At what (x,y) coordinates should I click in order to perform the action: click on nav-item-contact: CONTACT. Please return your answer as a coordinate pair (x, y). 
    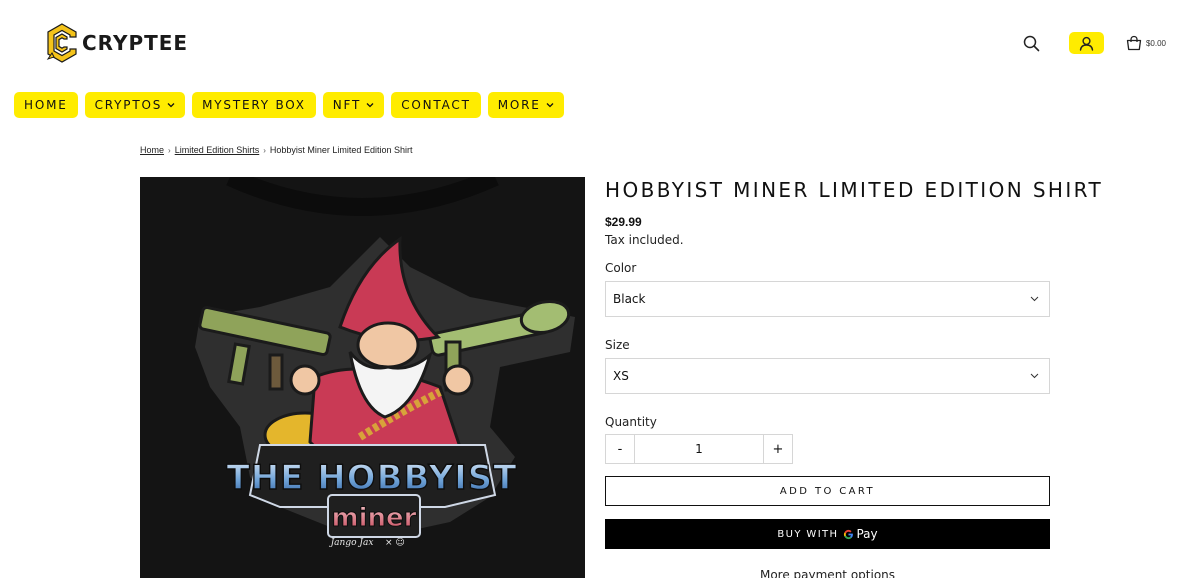
    Looking at the image, I should click on (436, 105).